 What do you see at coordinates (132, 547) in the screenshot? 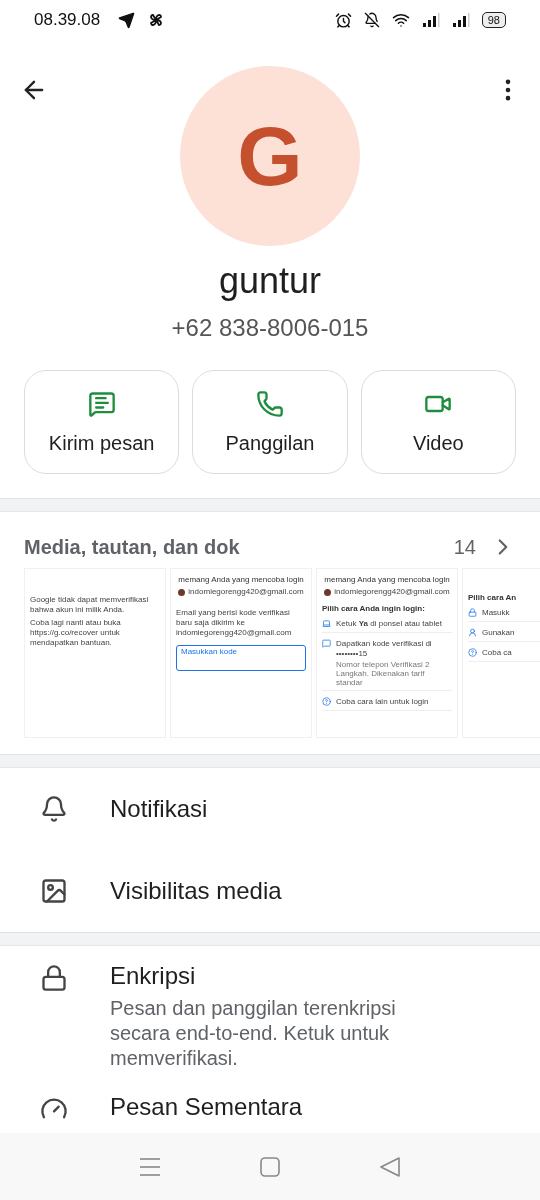
I see `media-title: Media, tautan, dan dok` at bounding box center [132, 547].